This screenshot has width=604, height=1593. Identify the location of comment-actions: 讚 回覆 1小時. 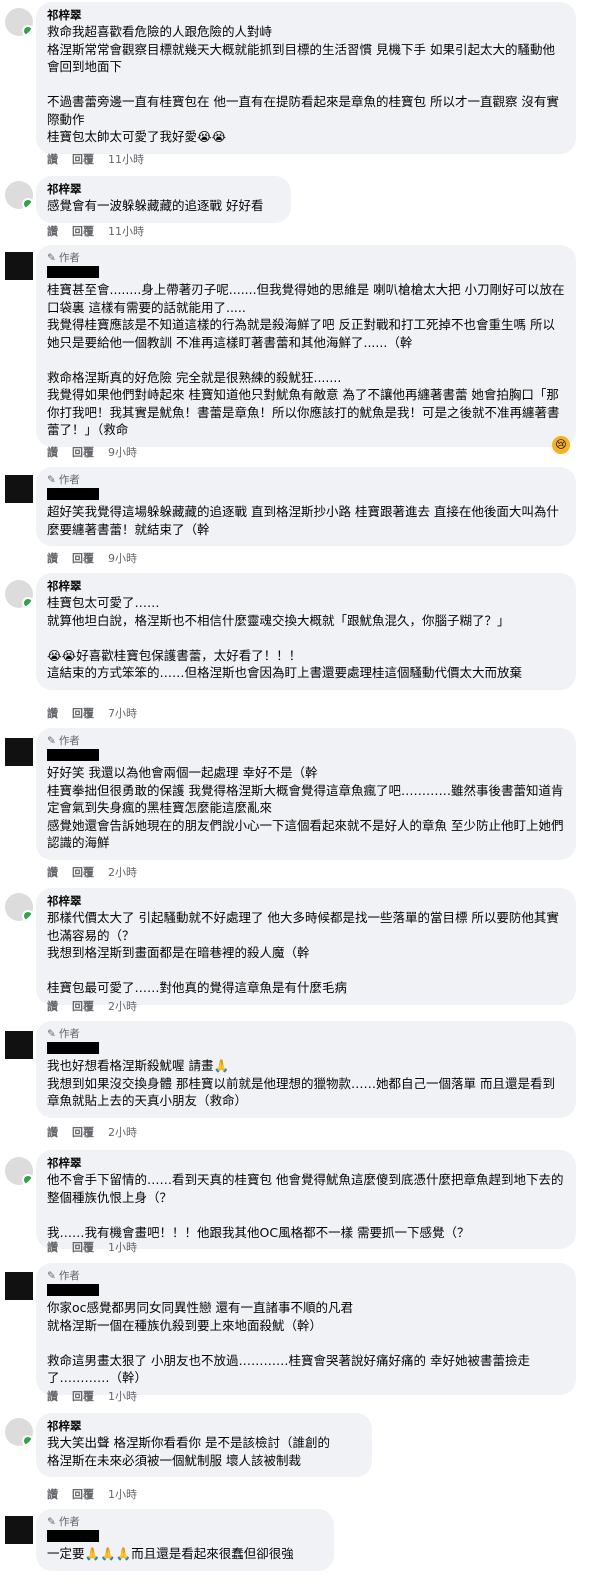
(92, 1397).